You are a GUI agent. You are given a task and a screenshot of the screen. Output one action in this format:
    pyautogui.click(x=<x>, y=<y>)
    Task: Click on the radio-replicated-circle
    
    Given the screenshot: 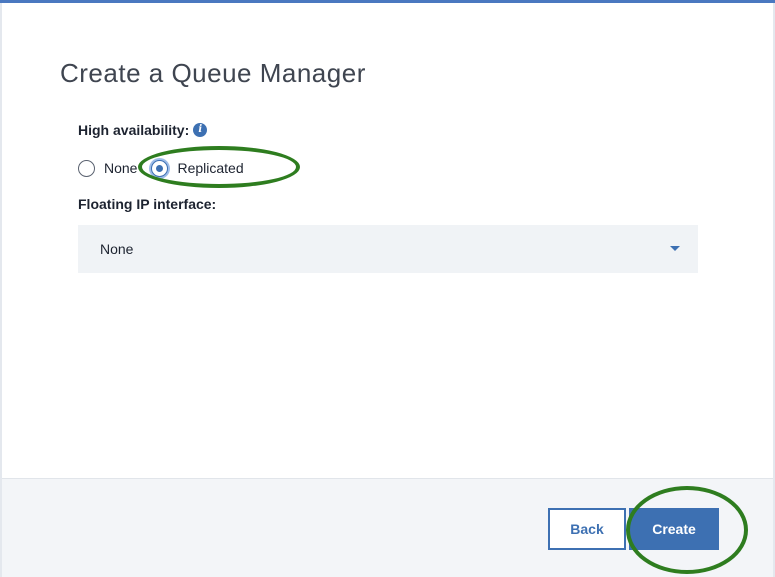 What is the action you would take?
    pyautogui.click(x=160, y=168)
    